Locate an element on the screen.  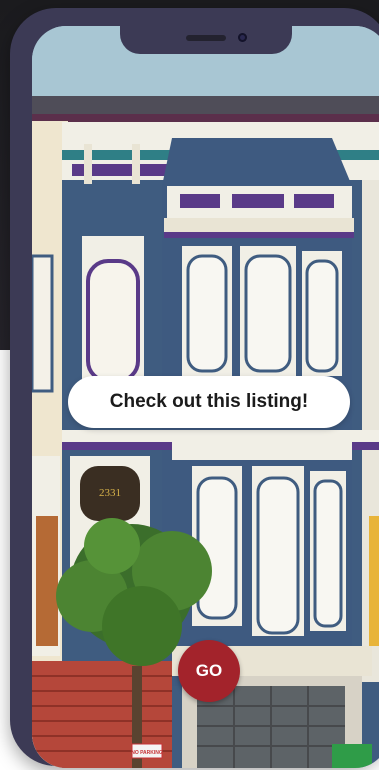
front-camera-icon is located at coordinates (242, 37).